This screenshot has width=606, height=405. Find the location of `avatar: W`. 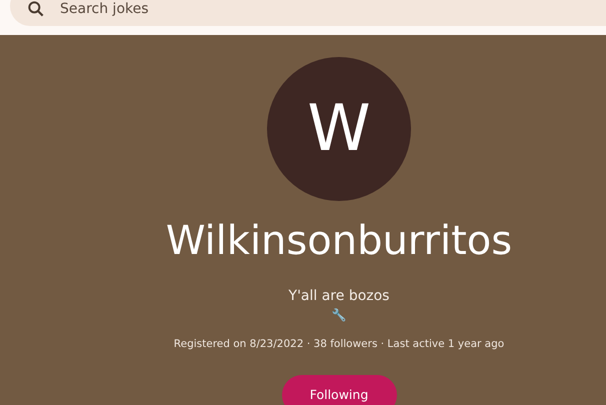

avatar: W is located at coordinates (339, 129).